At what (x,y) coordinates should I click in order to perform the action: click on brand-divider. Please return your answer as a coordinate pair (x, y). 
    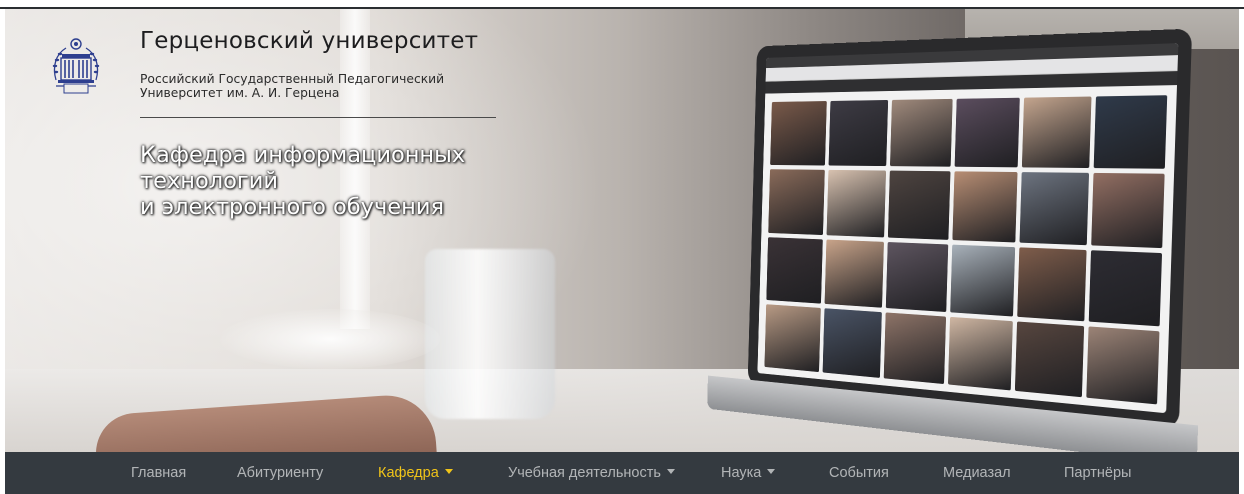
    Looking at the image, I should click on (318, 117).